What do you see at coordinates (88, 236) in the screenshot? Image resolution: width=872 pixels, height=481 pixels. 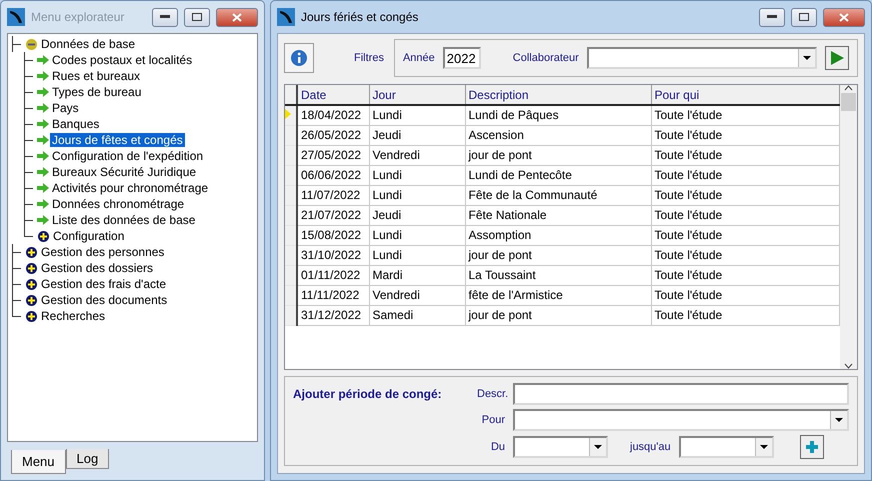 I see `tree-item: Configuration` at bounding box center [88, 236].